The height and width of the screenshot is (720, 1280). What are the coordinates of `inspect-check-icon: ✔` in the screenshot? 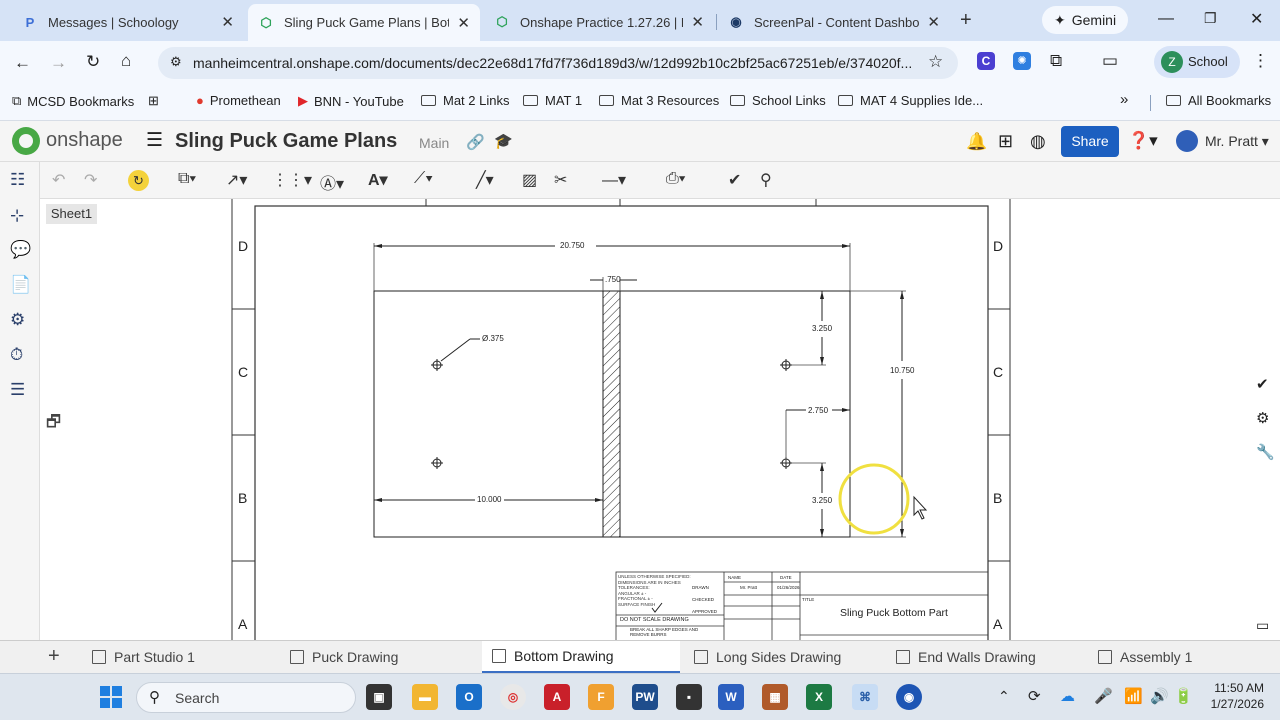 It's located at (1262, 384).